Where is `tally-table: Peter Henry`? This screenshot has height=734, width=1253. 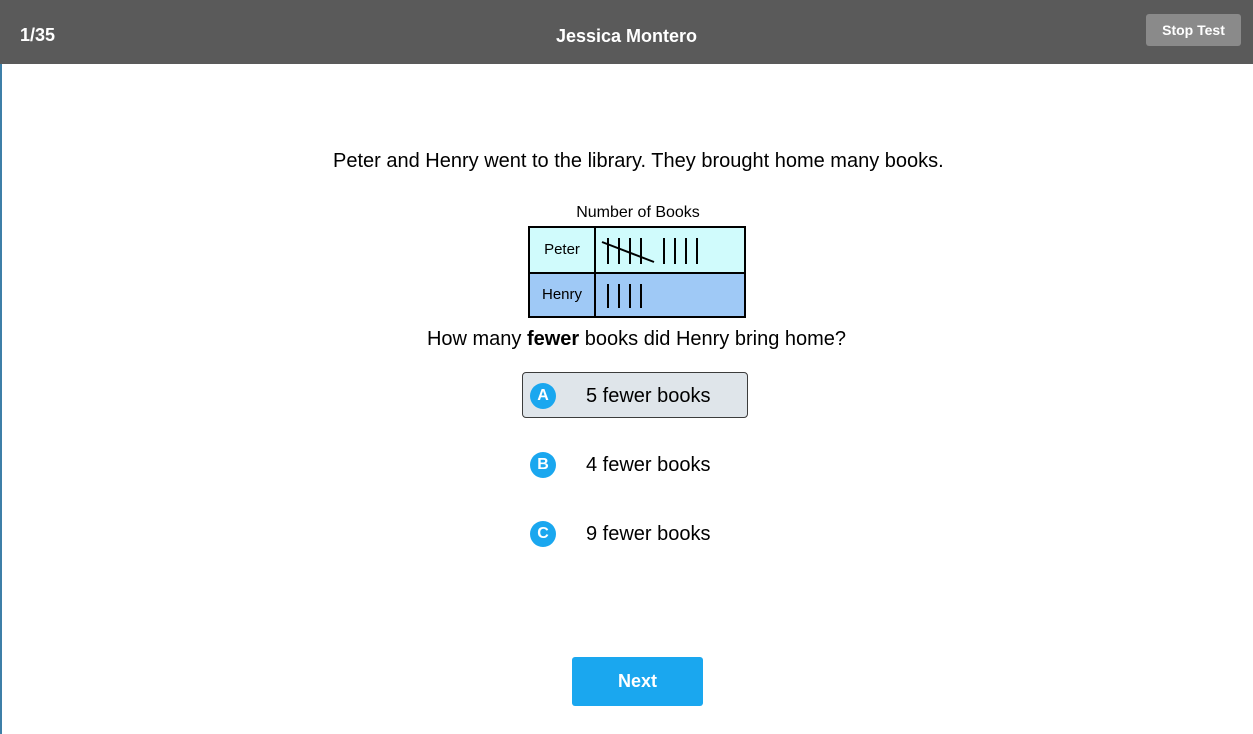 tally-table: Peter Henry is located at coordinates (637, 272).